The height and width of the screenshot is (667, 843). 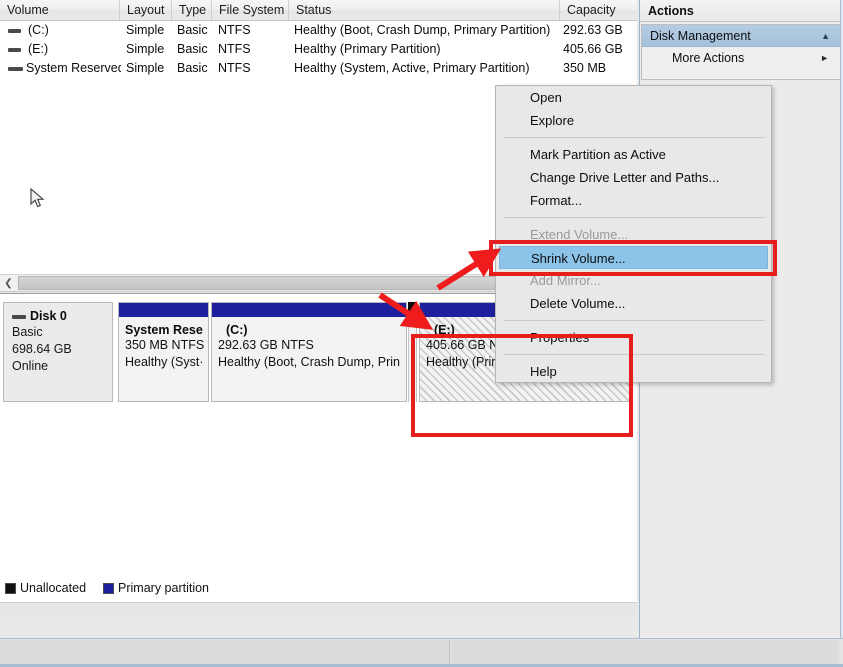 What do you see at coordinates (645, 653) in the screenshot?
I see `status-bar-segment-right` at bounding box center [645, 653].